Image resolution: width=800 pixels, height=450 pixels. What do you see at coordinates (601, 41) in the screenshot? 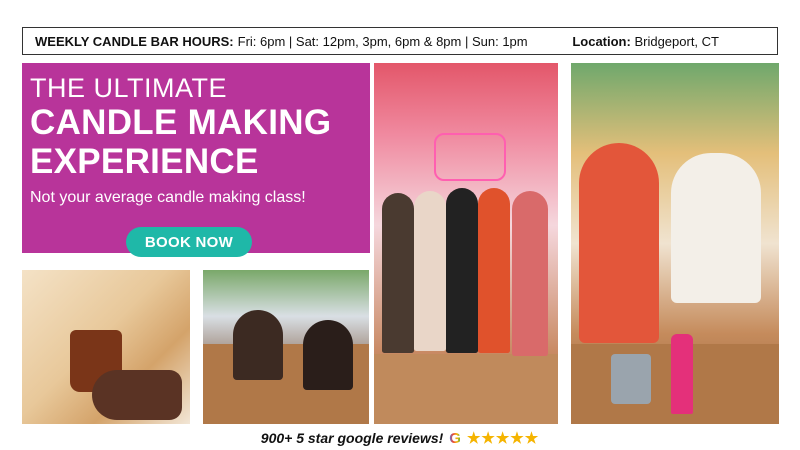
I see `location-label: Location:` at bounding box center [601, 41].